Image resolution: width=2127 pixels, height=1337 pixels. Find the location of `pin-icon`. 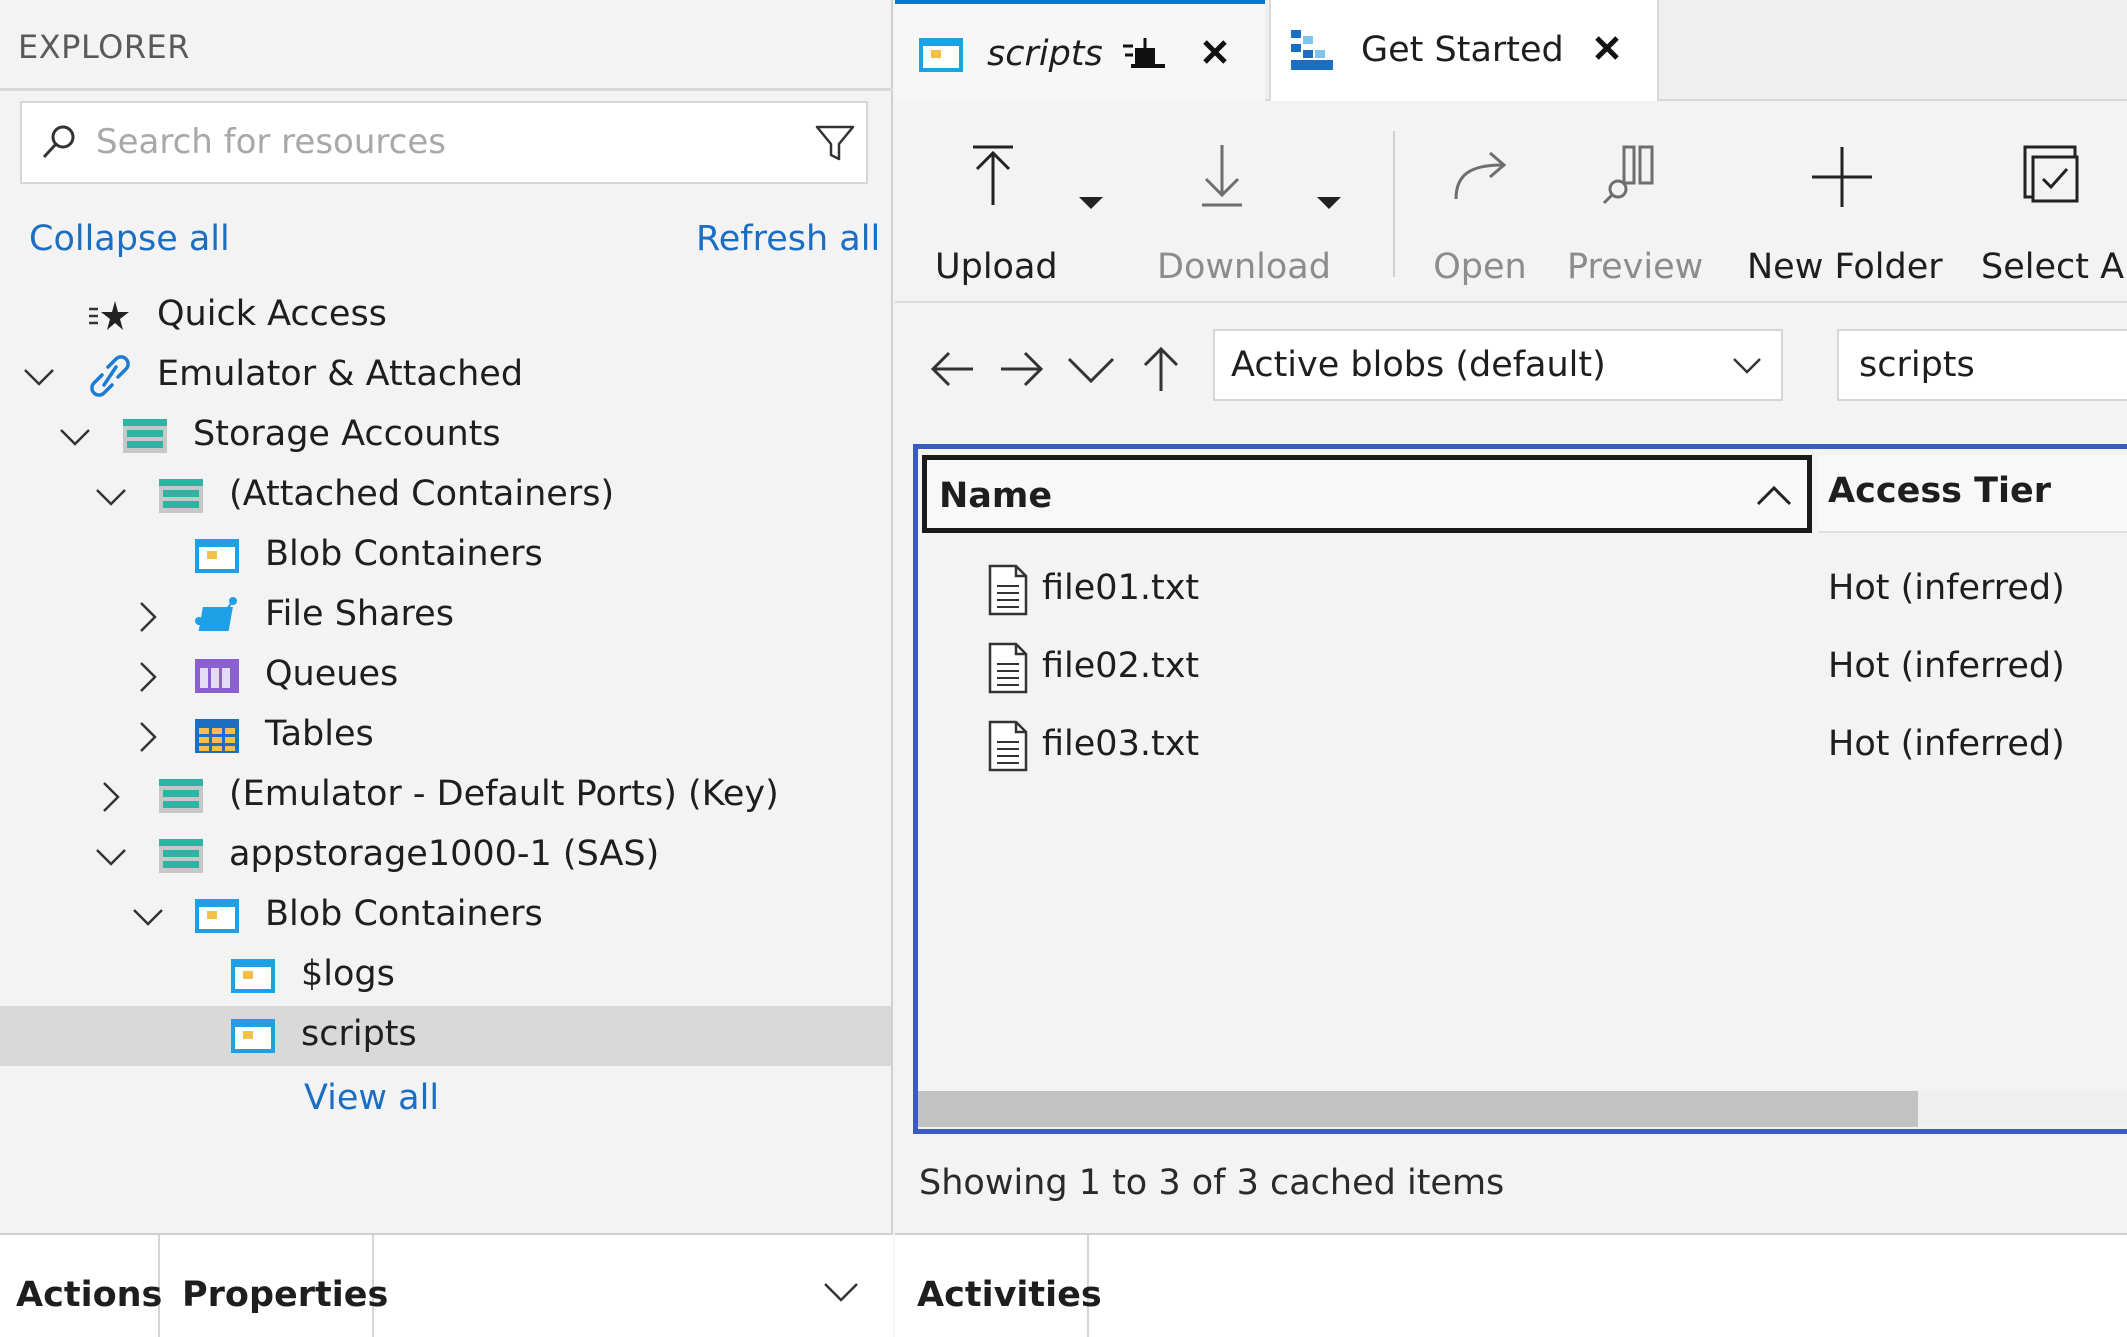

pin-icon is located at coordinates (1144, 55).